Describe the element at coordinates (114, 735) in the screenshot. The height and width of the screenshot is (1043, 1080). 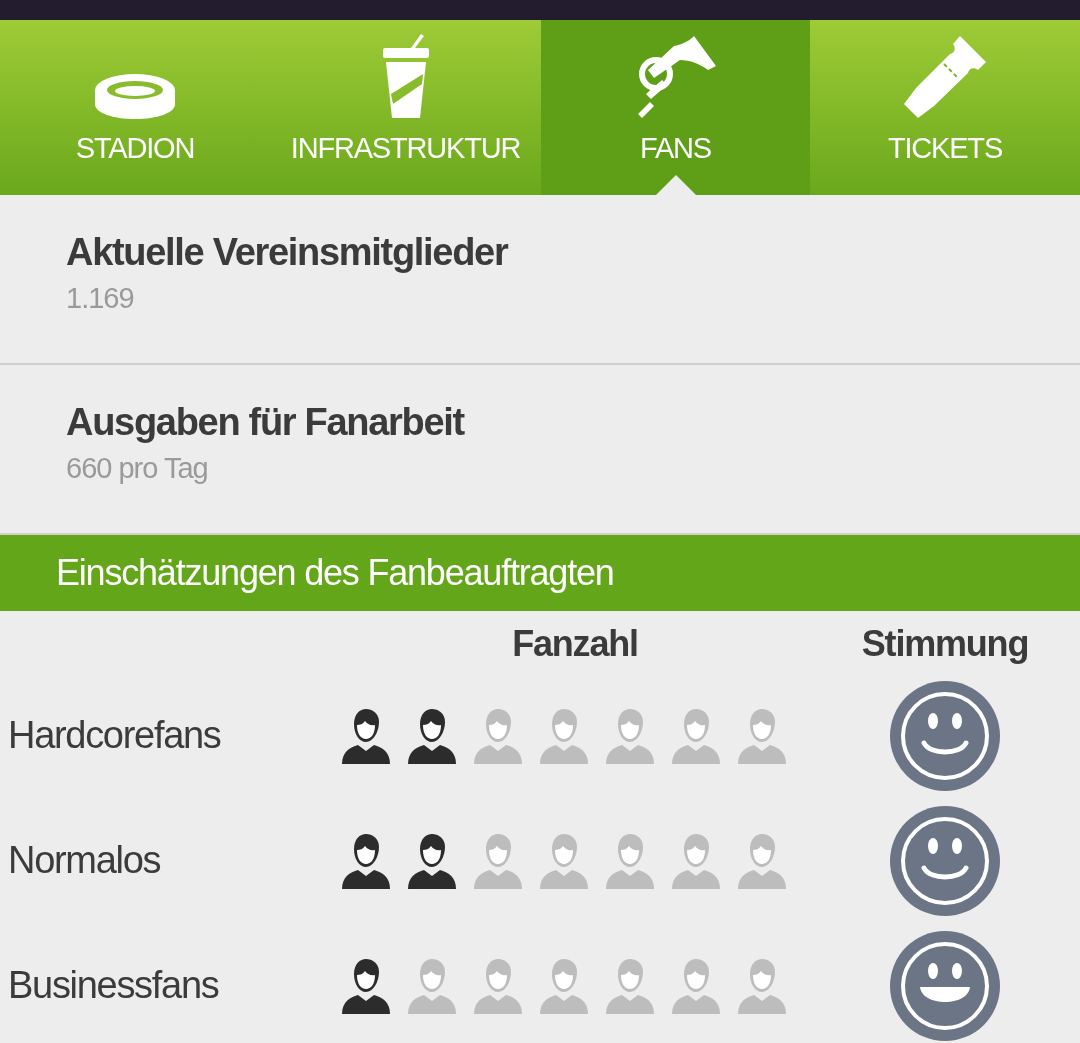
I see `fan-group-label: Hardcorefans` at that location.